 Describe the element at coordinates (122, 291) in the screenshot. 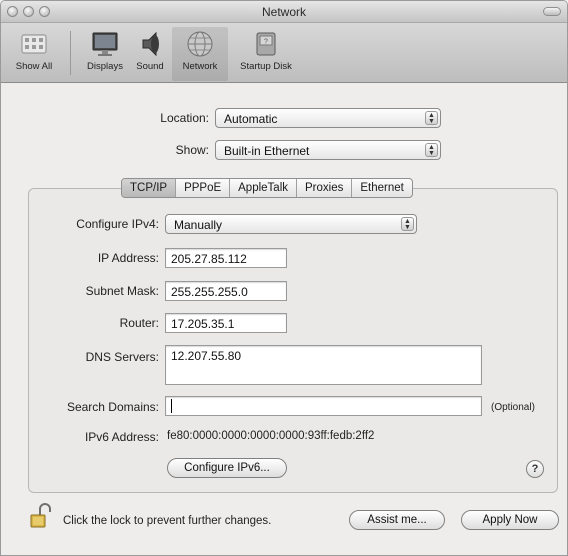

I see `subnet-mask-label: Subnet Mask:` at that location.